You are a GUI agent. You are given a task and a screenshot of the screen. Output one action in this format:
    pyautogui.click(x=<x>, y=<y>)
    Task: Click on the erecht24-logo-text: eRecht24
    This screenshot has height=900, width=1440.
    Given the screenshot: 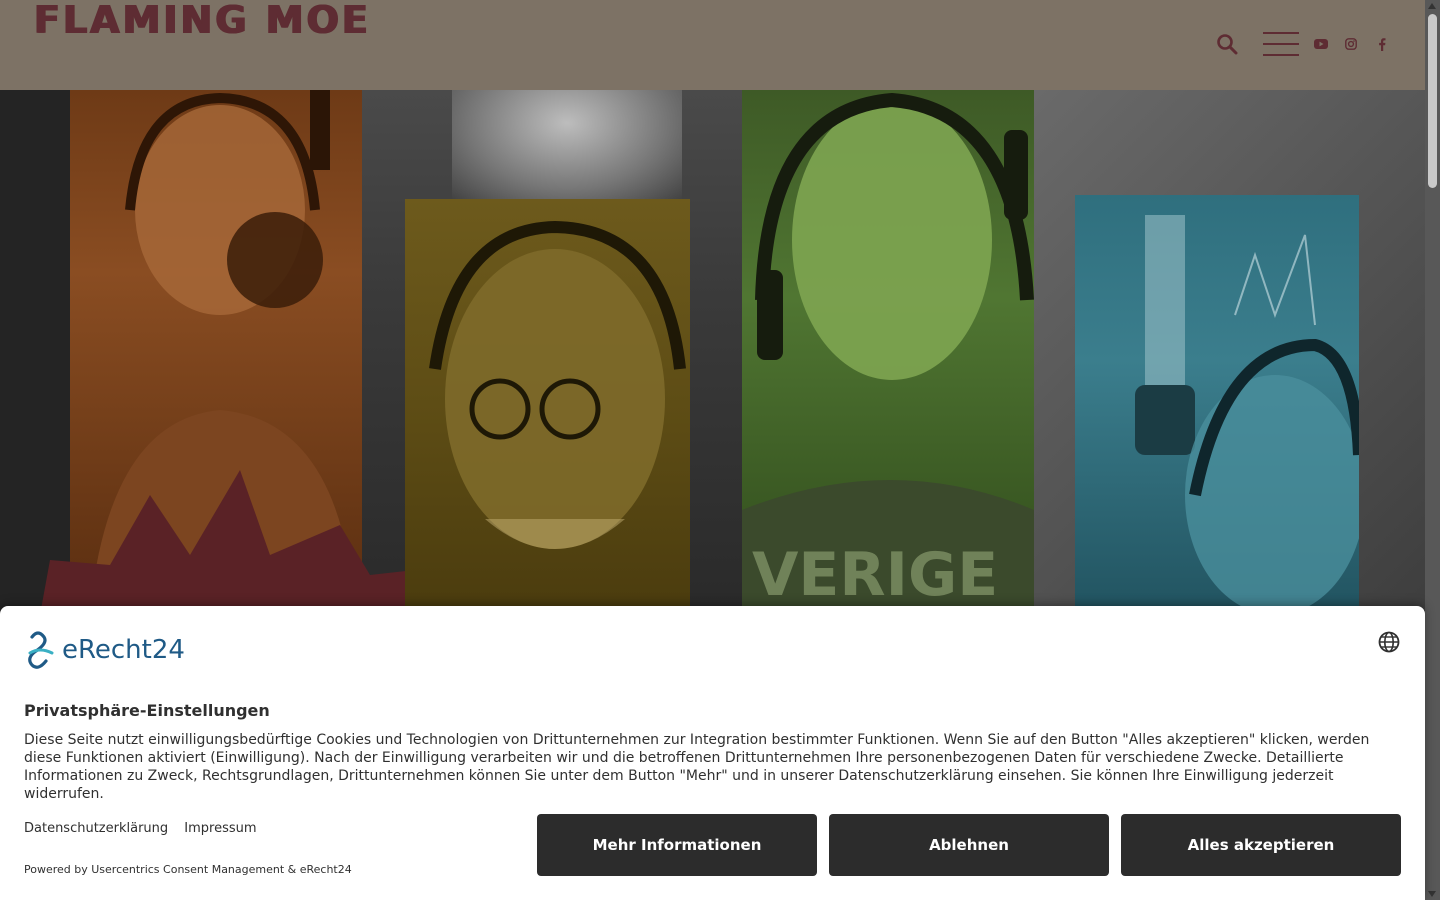 What is the action you would take?
    pyautogui.click(x=123, y=650)
    